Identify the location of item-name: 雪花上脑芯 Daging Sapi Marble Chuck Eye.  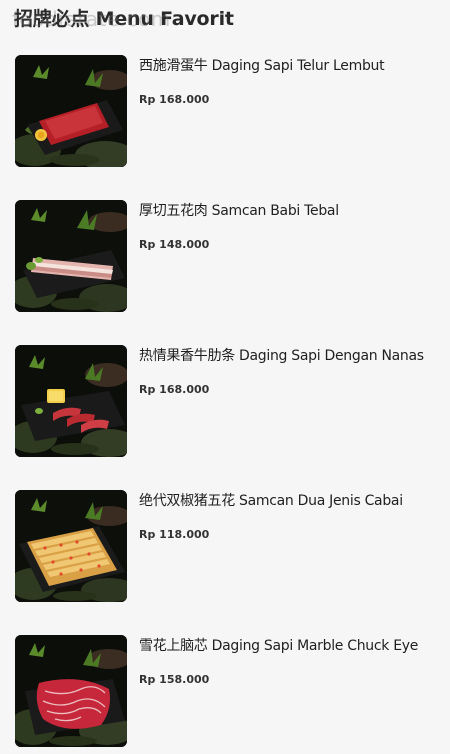
(279, 646).